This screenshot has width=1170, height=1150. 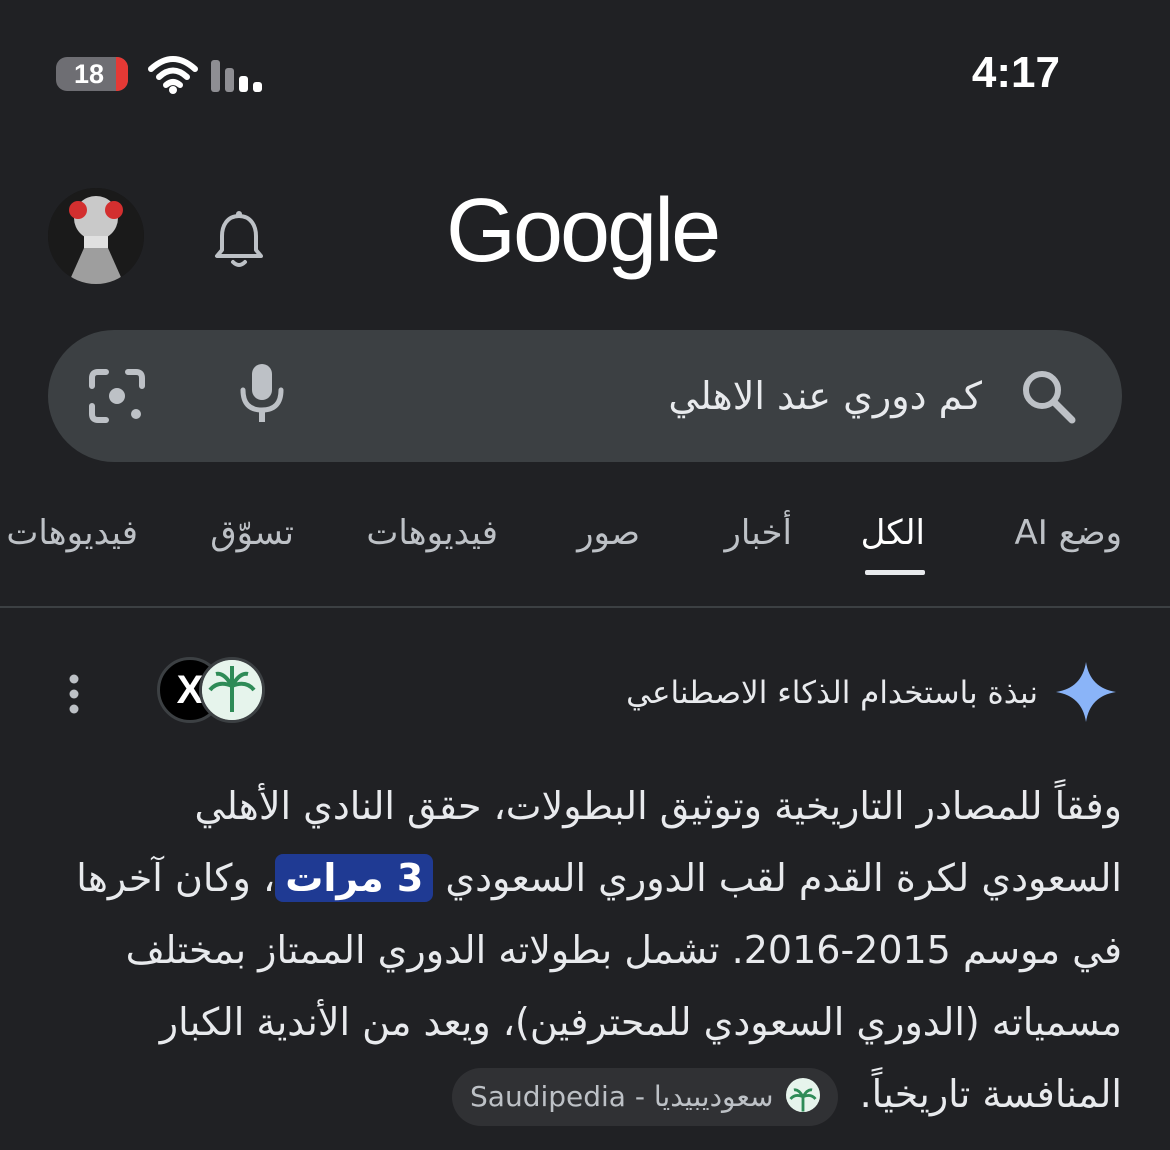 What do you see at coordinates (89, 74) in the screenshot?
I see `battery-percent: 18` at bounding box center [89, 74].